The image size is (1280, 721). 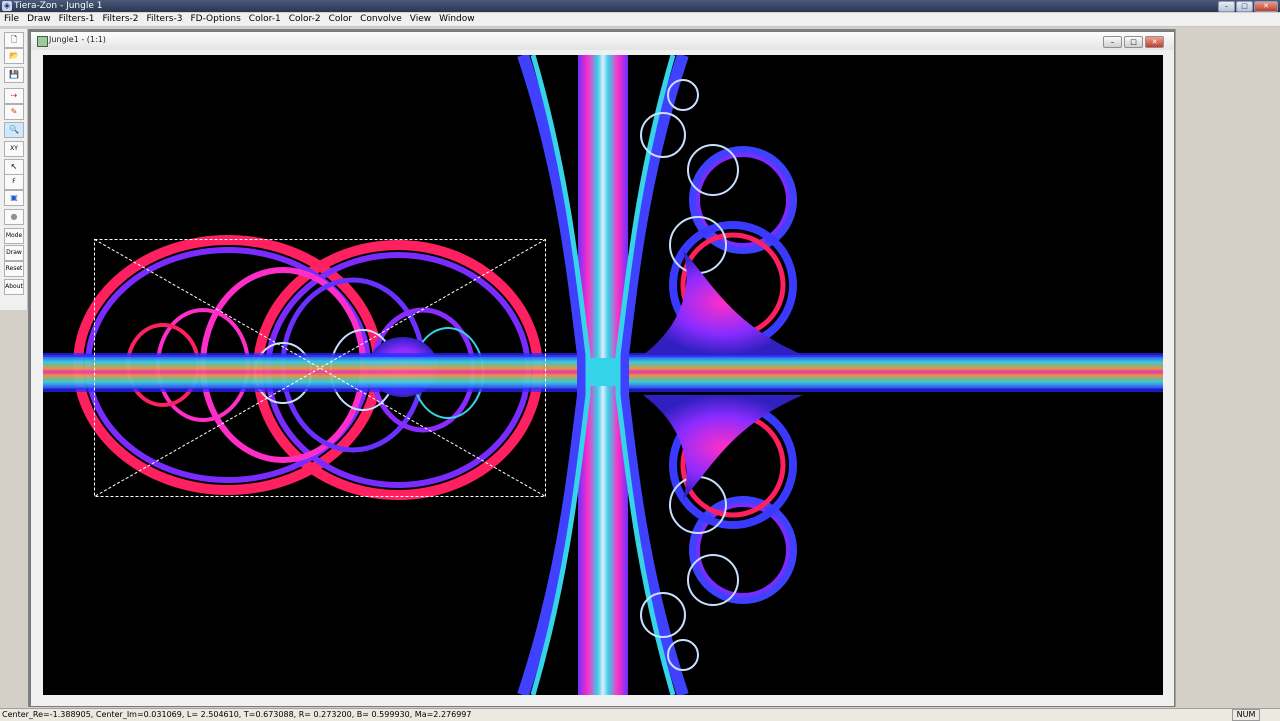 What do you see at coordinates (14, 112) in the screenshot?
I see `paint-tool-icon: ✎` at bounding box center [14, 112].